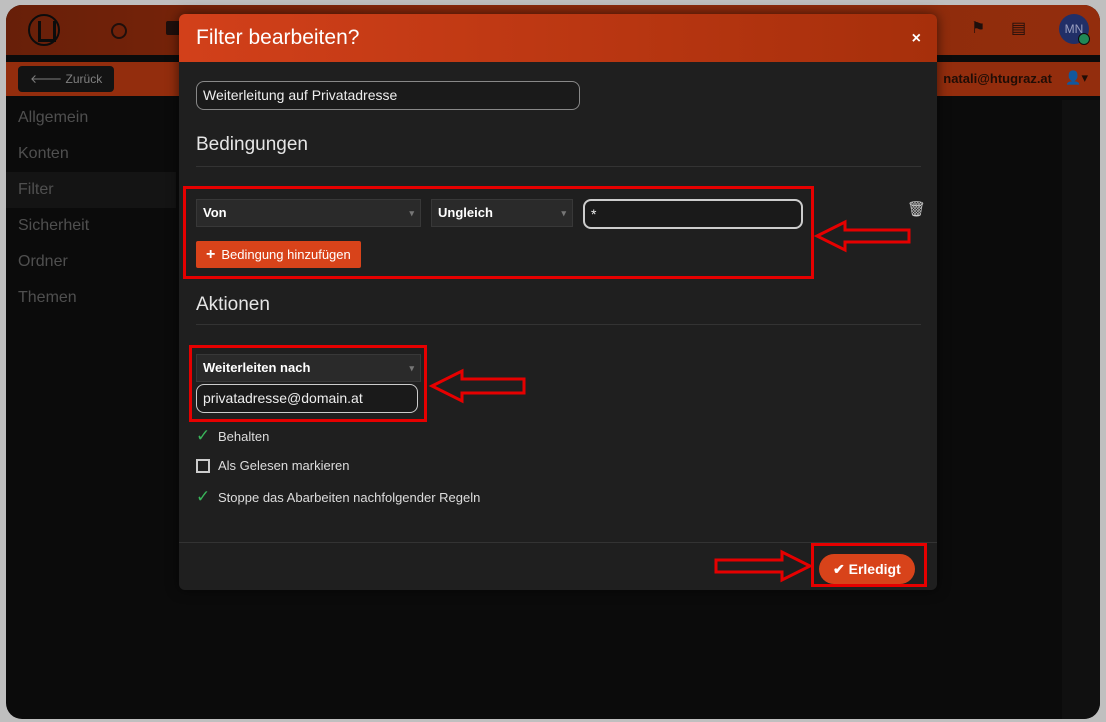 The image size is (1106, 722). What do you see at coordinates (388, 95) in the screenshot?
I see `filter-name-input: Weiterleitung auf Privatadresse` at bounding box center [388, 95].